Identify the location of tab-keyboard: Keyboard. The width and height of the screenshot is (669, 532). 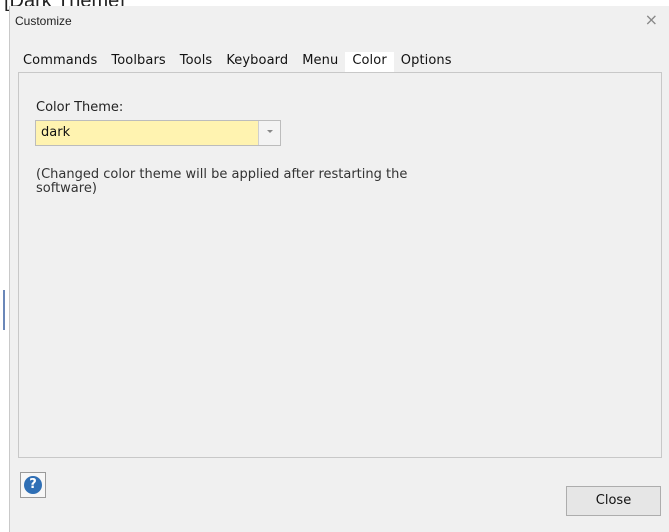
(257, 62).